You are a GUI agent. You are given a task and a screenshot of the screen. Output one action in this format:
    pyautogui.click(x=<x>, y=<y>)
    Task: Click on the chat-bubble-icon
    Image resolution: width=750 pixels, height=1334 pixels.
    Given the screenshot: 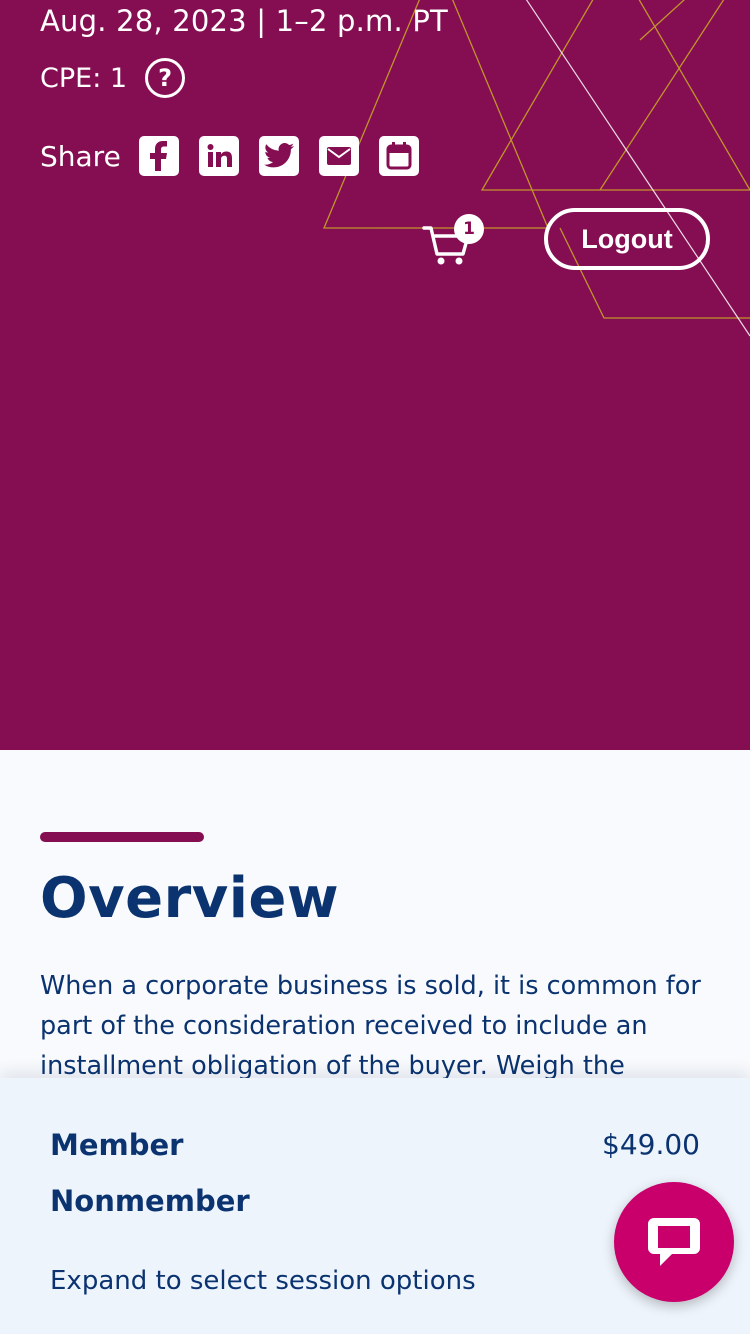 What is the action you would take?
    pyautogui.click(x=674, y=1242)
    